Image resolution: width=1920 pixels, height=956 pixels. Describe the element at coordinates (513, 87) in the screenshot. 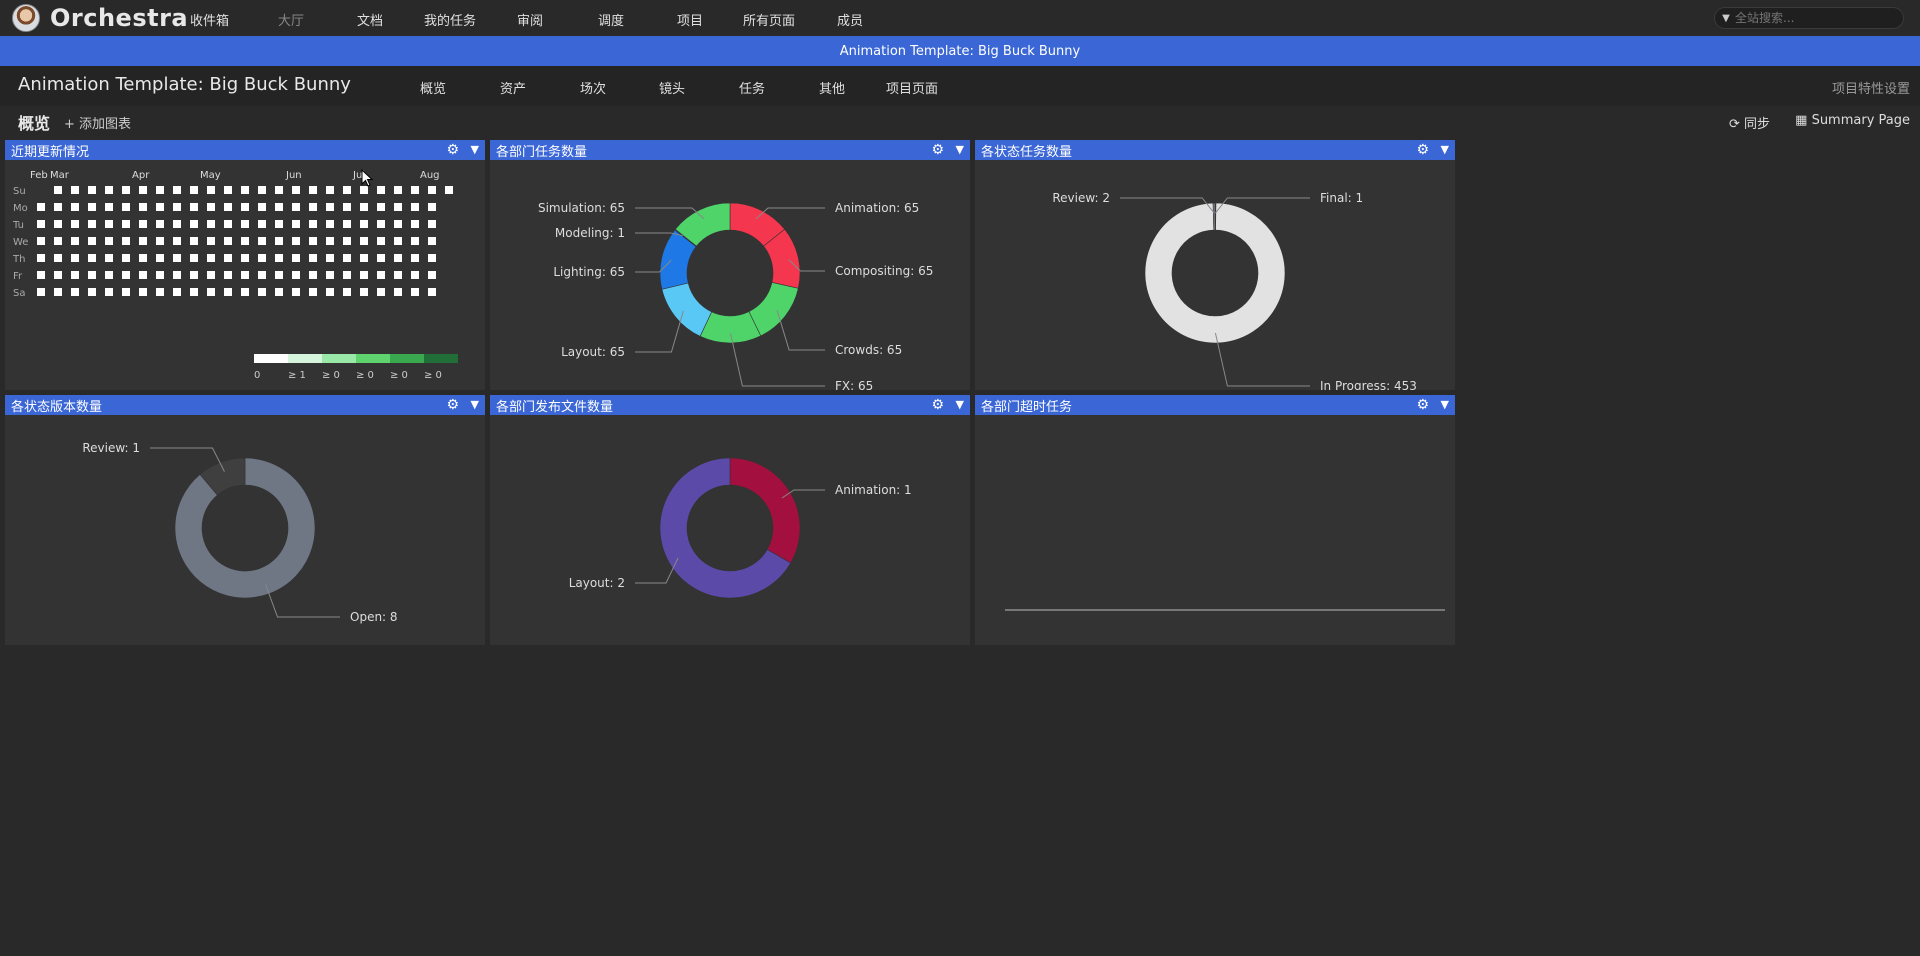

I see `tab-assets: 资产` at that location.